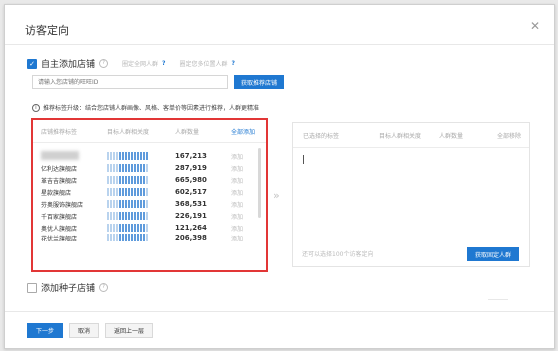 The image size is (558, 351). What do you see at coordinates (45, 330) in the screenshot?
I see `next-step-button: 下一步` at bounding box center [45, 330].